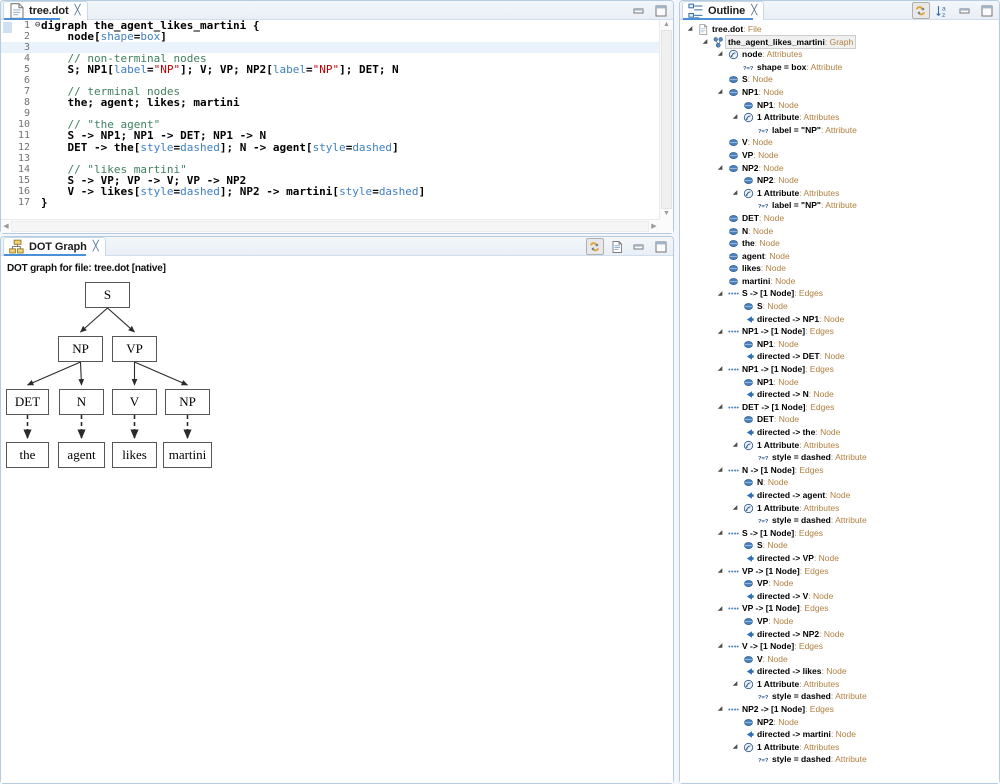  Describe the element at coordinates (839, 533) in the screenshot. I see `outline-tree-item: ◢ S -> [1 Node]: Edges` at that location.